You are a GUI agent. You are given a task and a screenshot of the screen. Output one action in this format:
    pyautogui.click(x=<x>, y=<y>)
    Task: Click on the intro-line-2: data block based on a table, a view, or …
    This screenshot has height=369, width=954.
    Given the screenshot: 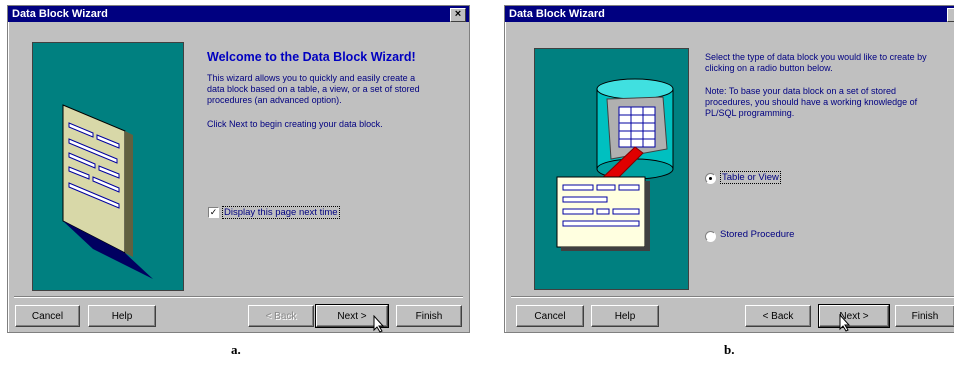 What is the action you would take?
    pyautogui.click(x=313, y=89)
    